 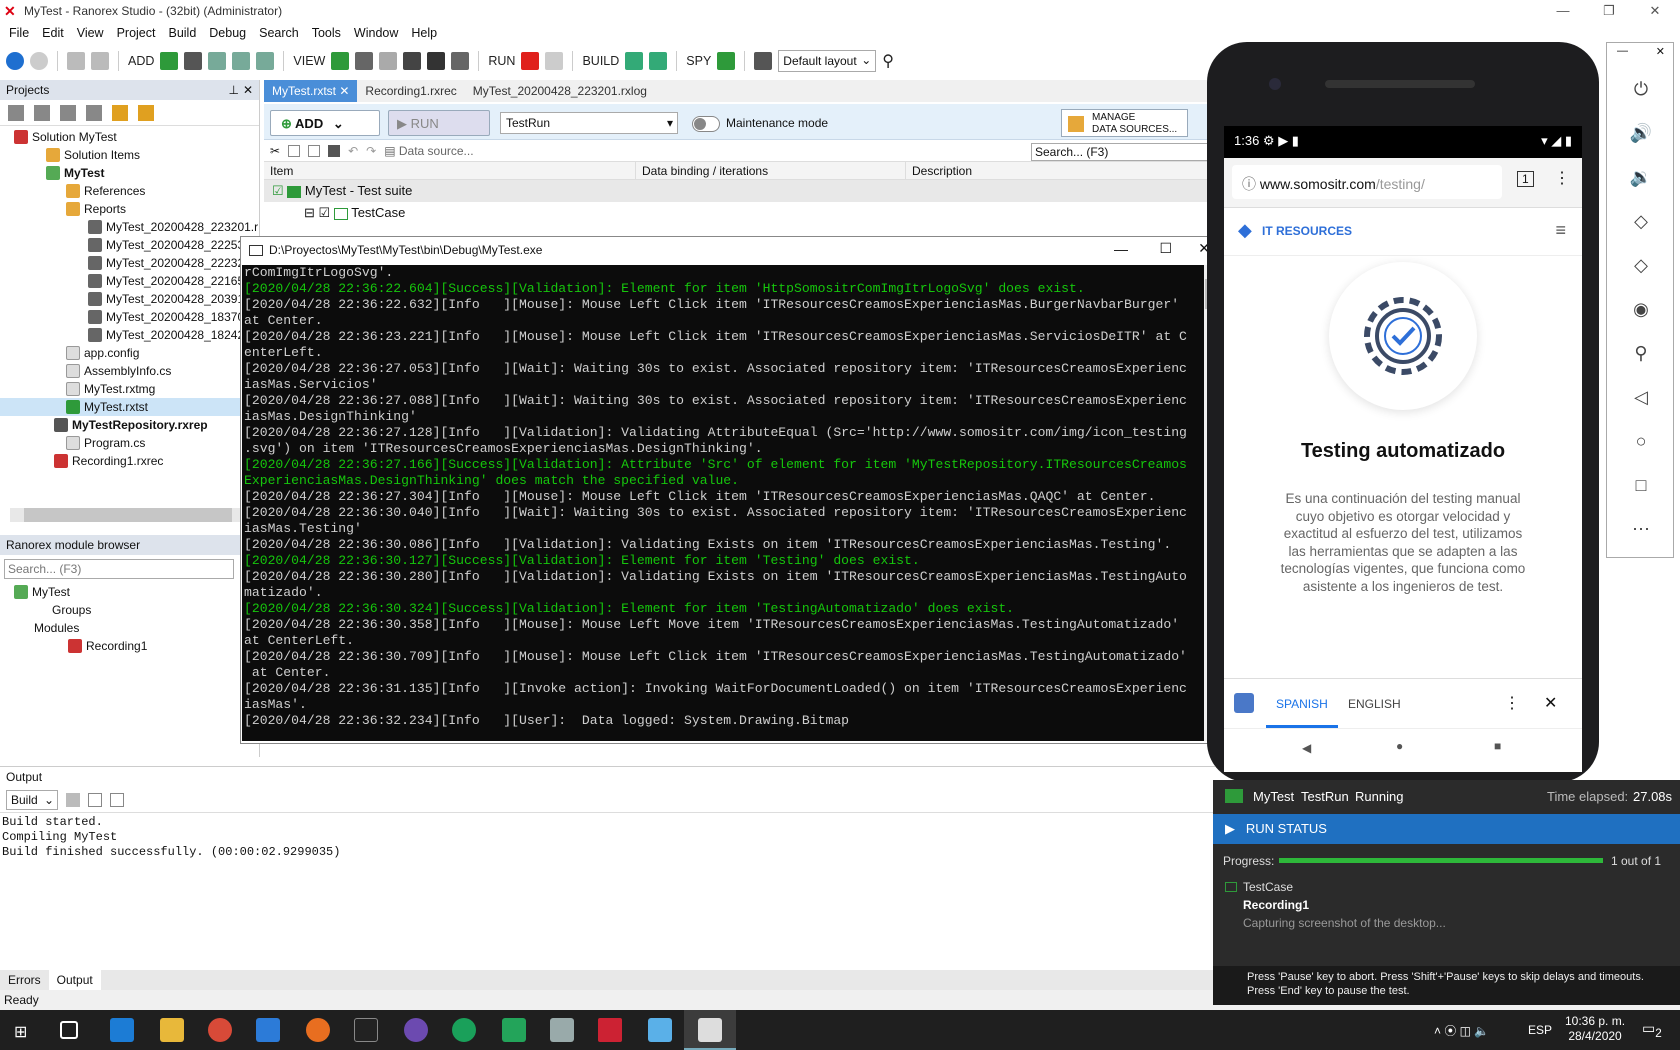 What do you see at coordinates (450, 170) in the screenshot?
I see `column-item: Item` at bounding box center [450, 170].